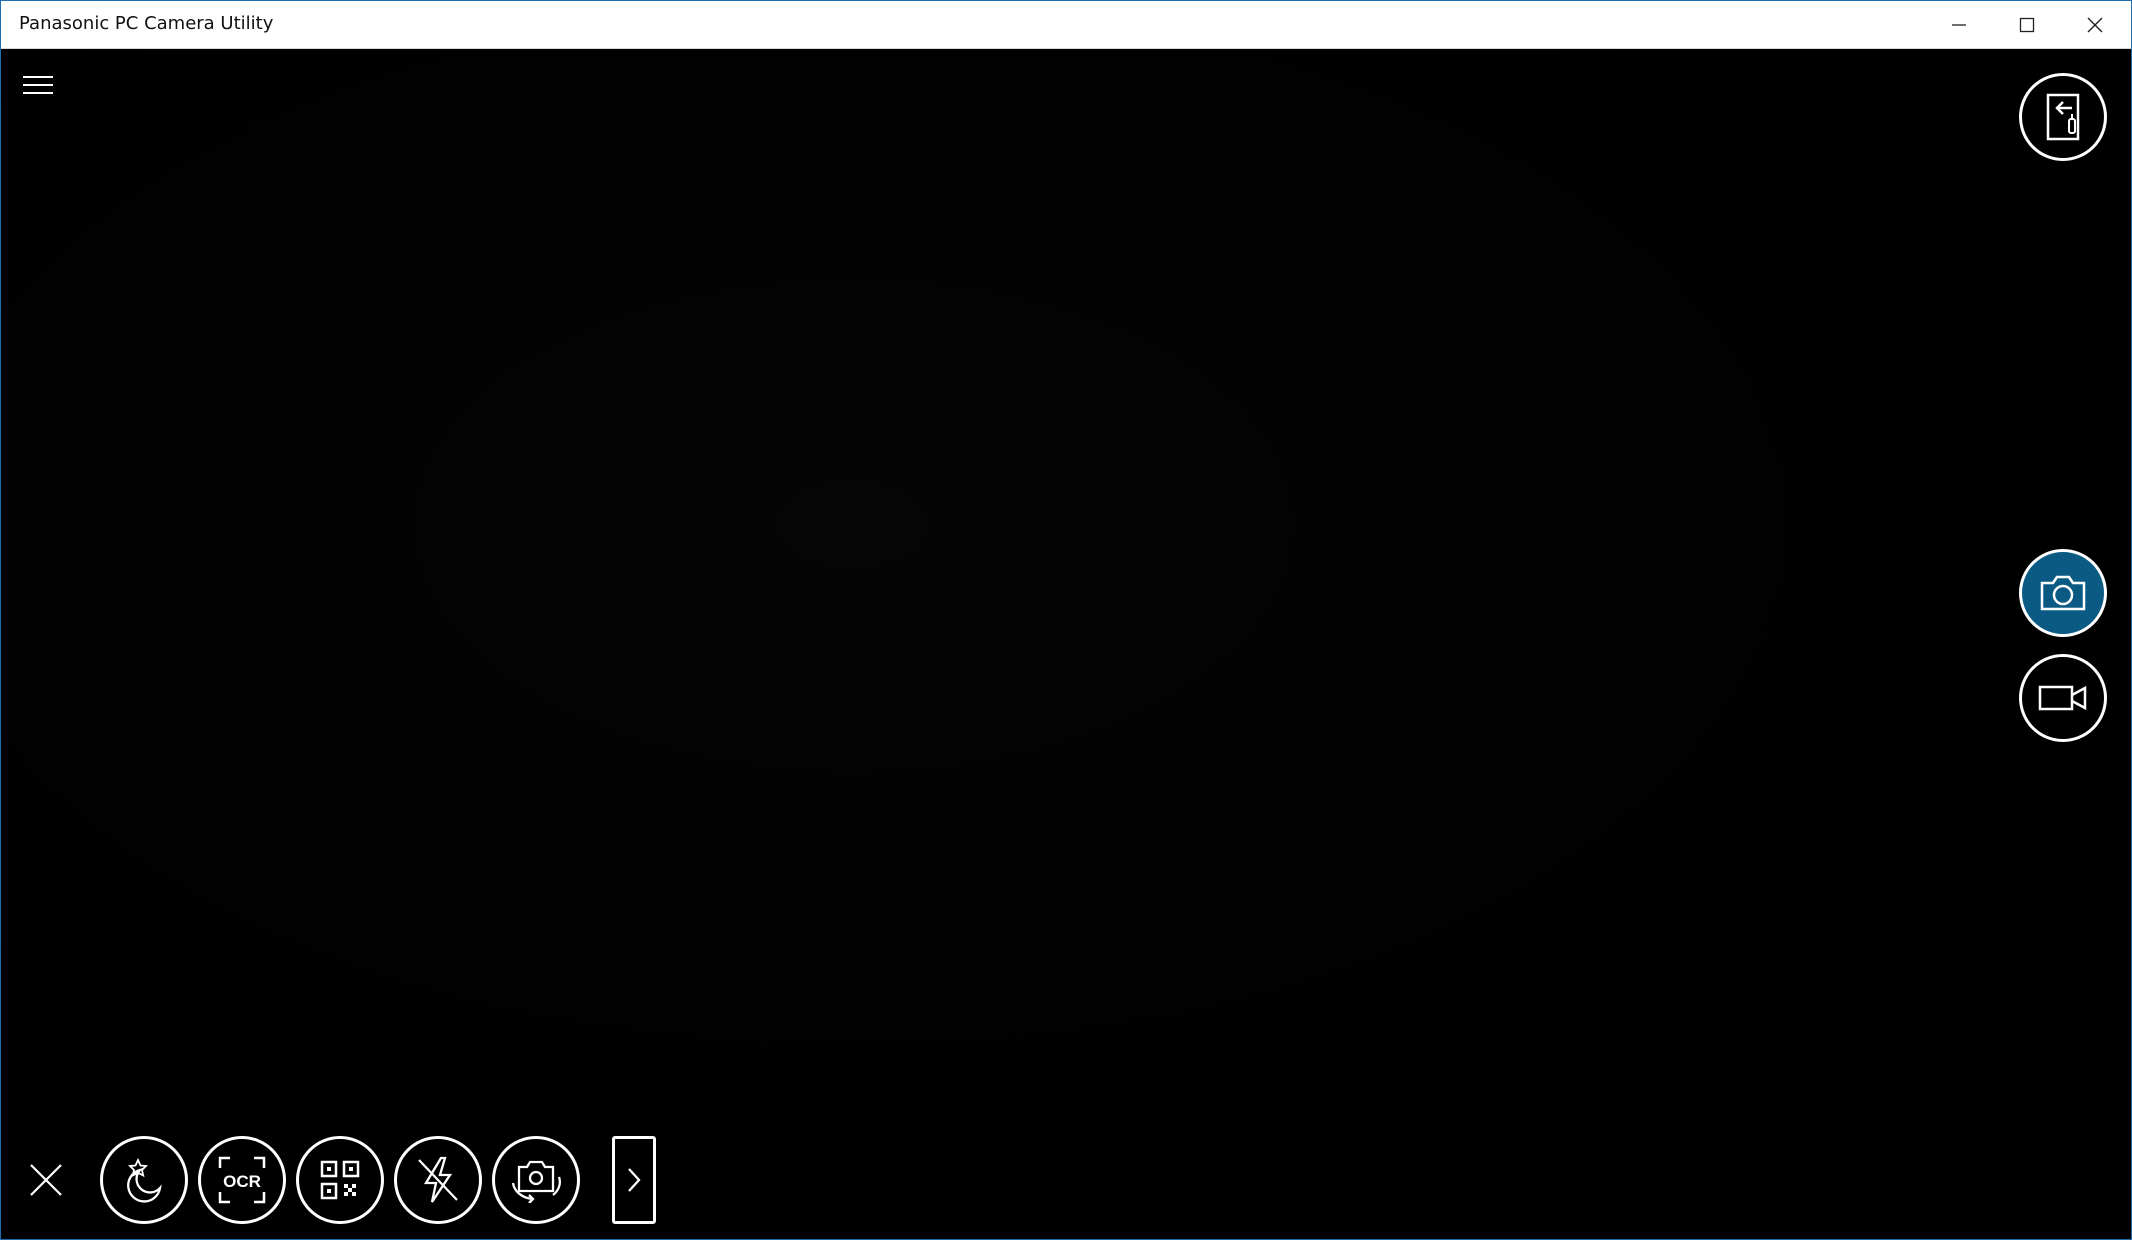 This screenshot has width=2132, height=1240. I want to click on exit-panel-button, so click(2063, 117).